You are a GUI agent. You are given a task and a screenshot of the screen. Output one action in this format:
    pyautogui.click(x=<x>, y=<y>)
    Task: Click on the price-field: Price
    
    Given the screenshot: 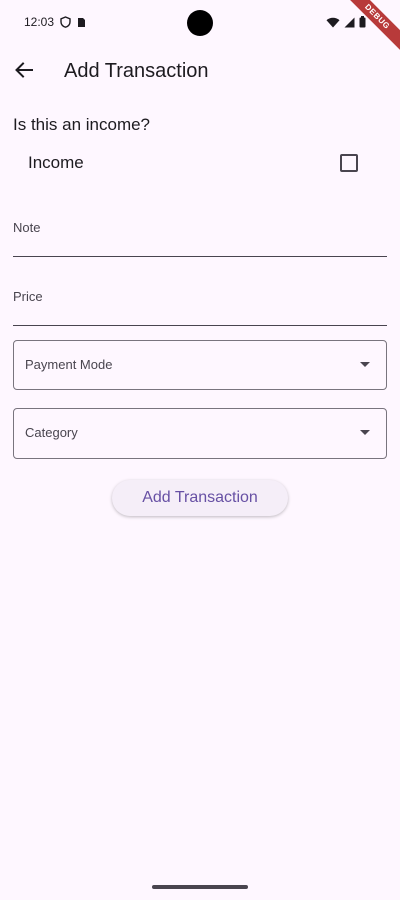 What is the action you would take?
    pyautogui.click(x=200, y=300)
    